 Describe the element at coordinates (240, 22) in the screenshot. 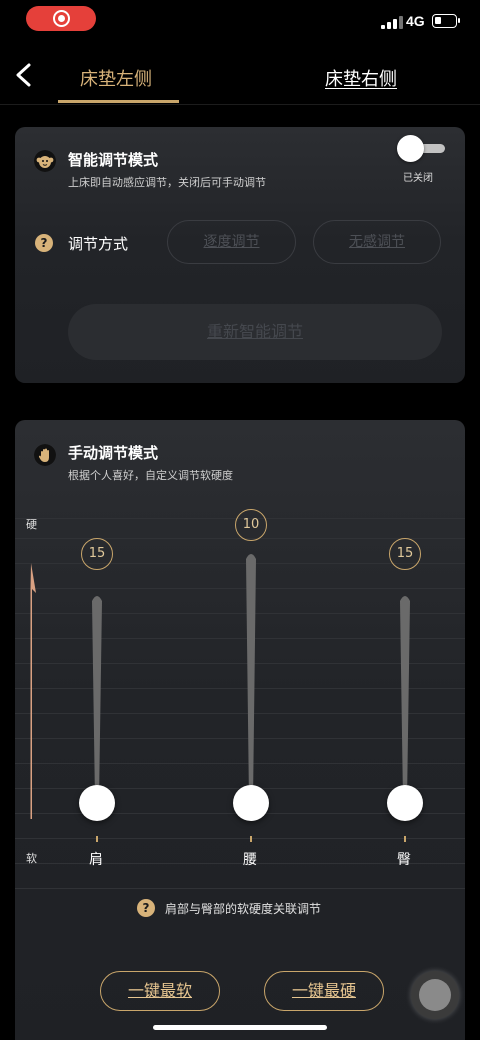

I see `status-bar: 4G` at that location.